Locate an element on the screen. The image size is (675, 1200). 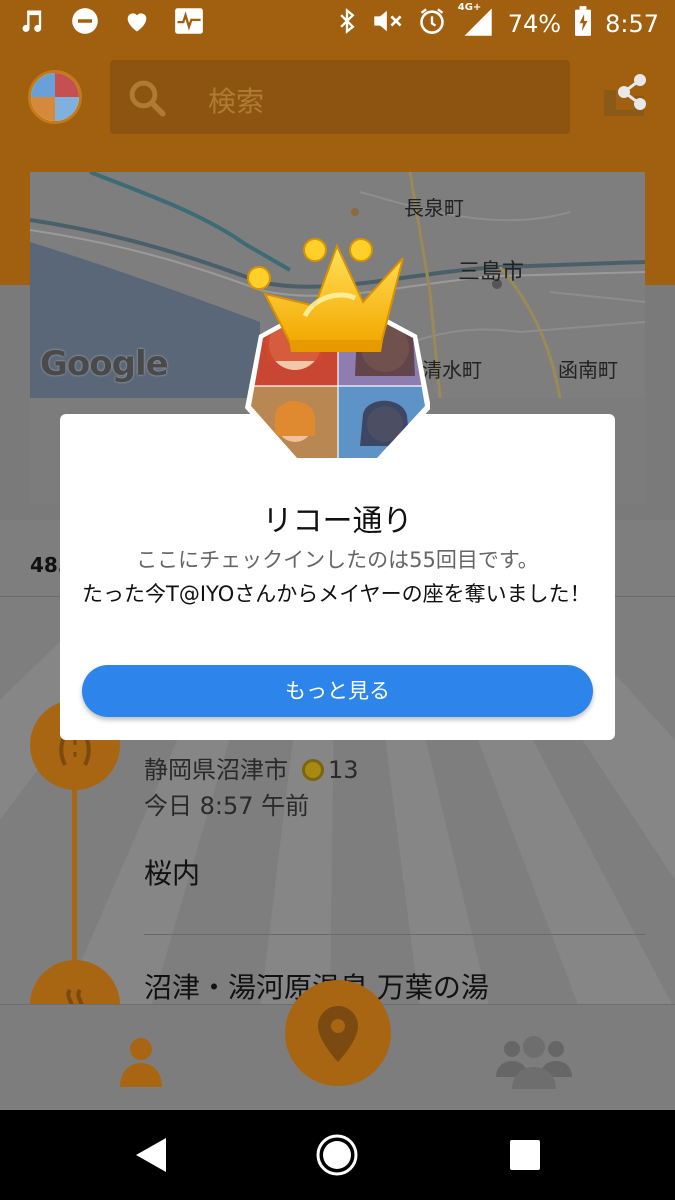
music-icon is located at coordinates (33, 21).